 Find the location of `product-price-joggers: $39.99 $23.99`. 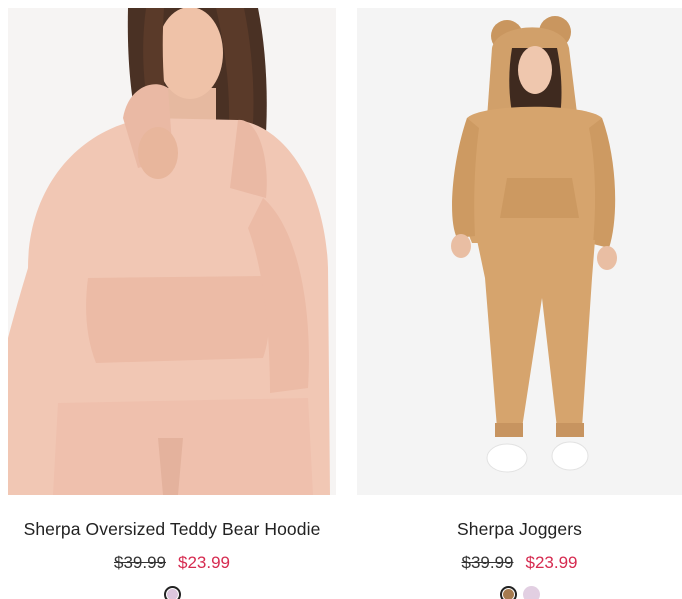

product-price-joggers: $39.99 $23.99 is located at coordinates (519, 563).